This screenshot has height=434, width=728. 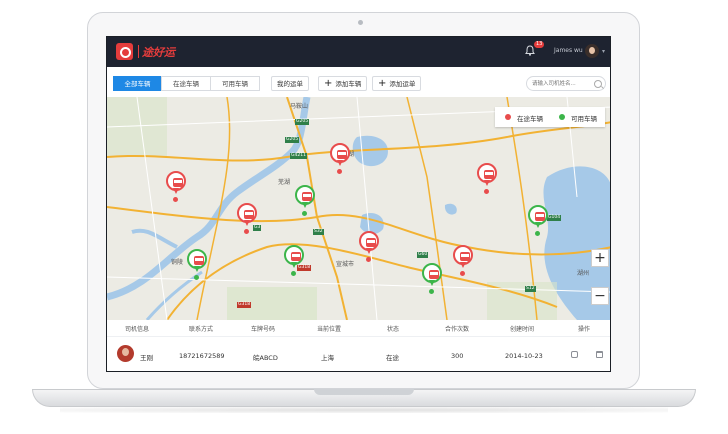 What do you see at coordinates (524, 356) in the screenshot?
I see `created-date: 2014-10-23` at bounding box center [524, 356].